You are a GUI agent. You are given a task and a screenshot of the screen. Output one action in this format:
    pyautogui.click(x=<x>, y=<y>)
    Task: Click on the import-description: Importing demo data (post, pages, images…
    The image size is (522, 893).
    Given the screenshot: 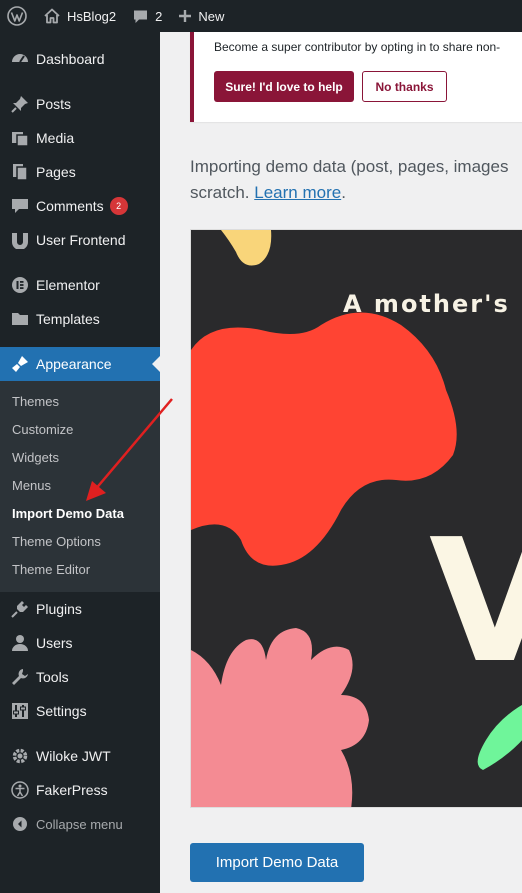 What is the action you would take?
    pyautogui.click(x=356, y=180)
    